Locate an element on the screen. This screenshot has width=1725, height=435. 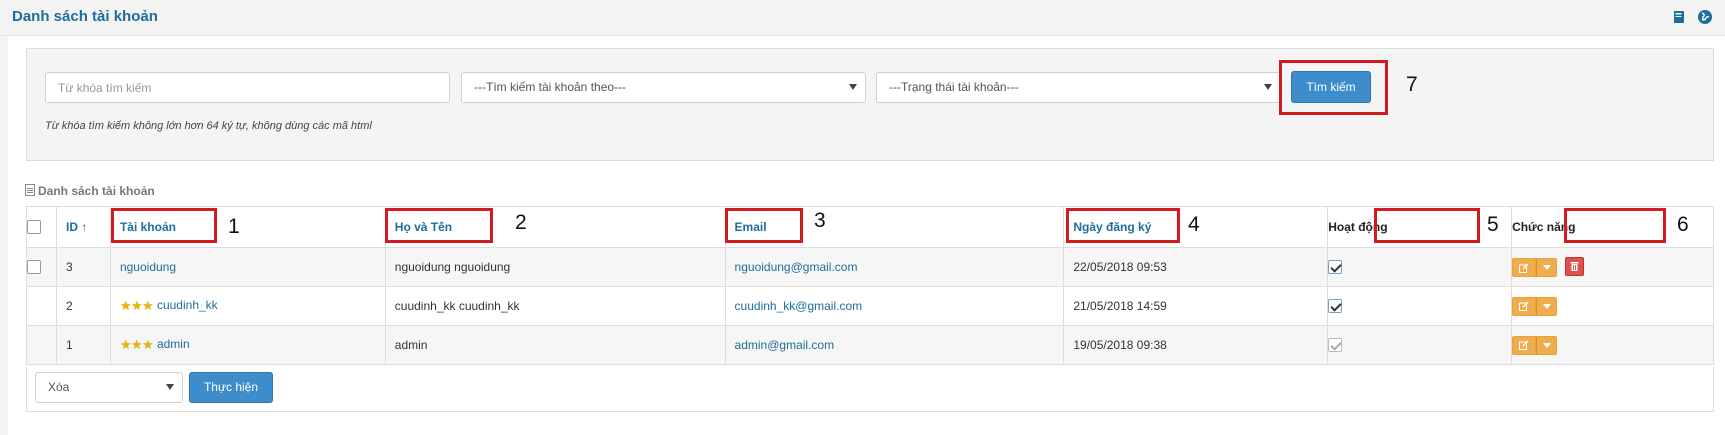
annotation-number: 2 is located at coordinates (521, 222).